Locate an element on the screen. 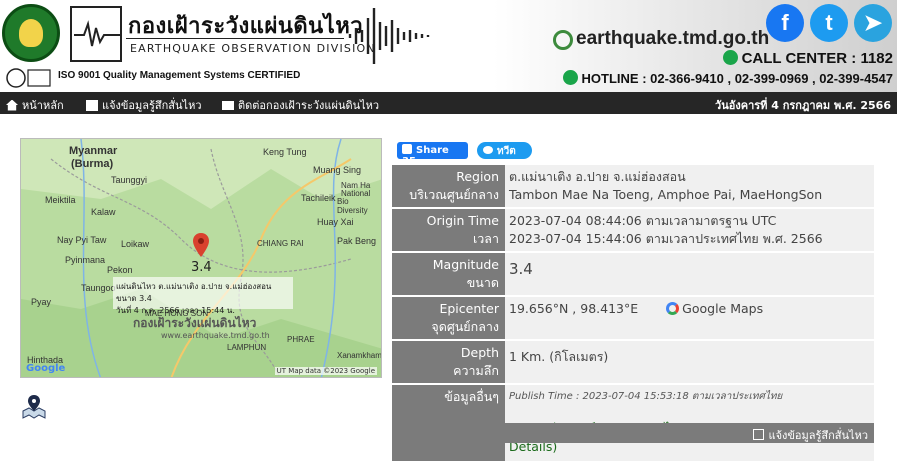  map-label: Keng Tung is located at coordinates (285, 152).